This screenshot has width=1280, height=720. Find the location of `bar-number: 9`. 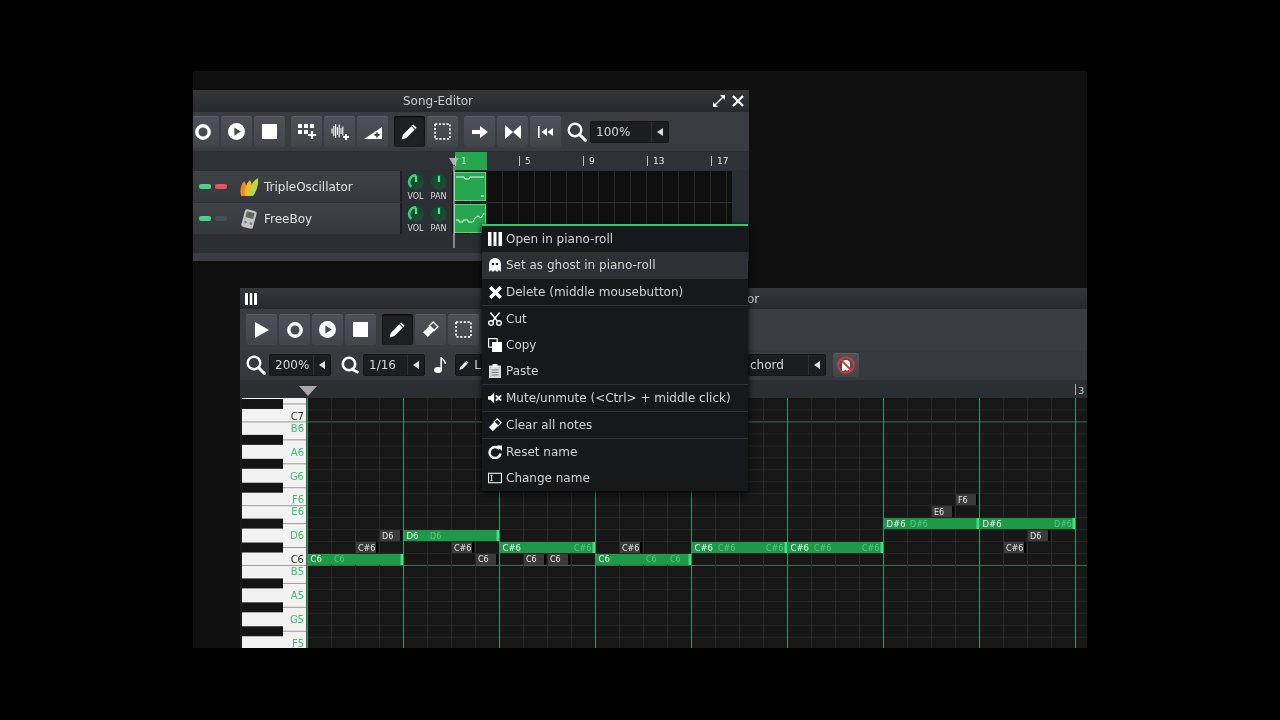

bar-number: 9 is located at coordinates (589, 161).